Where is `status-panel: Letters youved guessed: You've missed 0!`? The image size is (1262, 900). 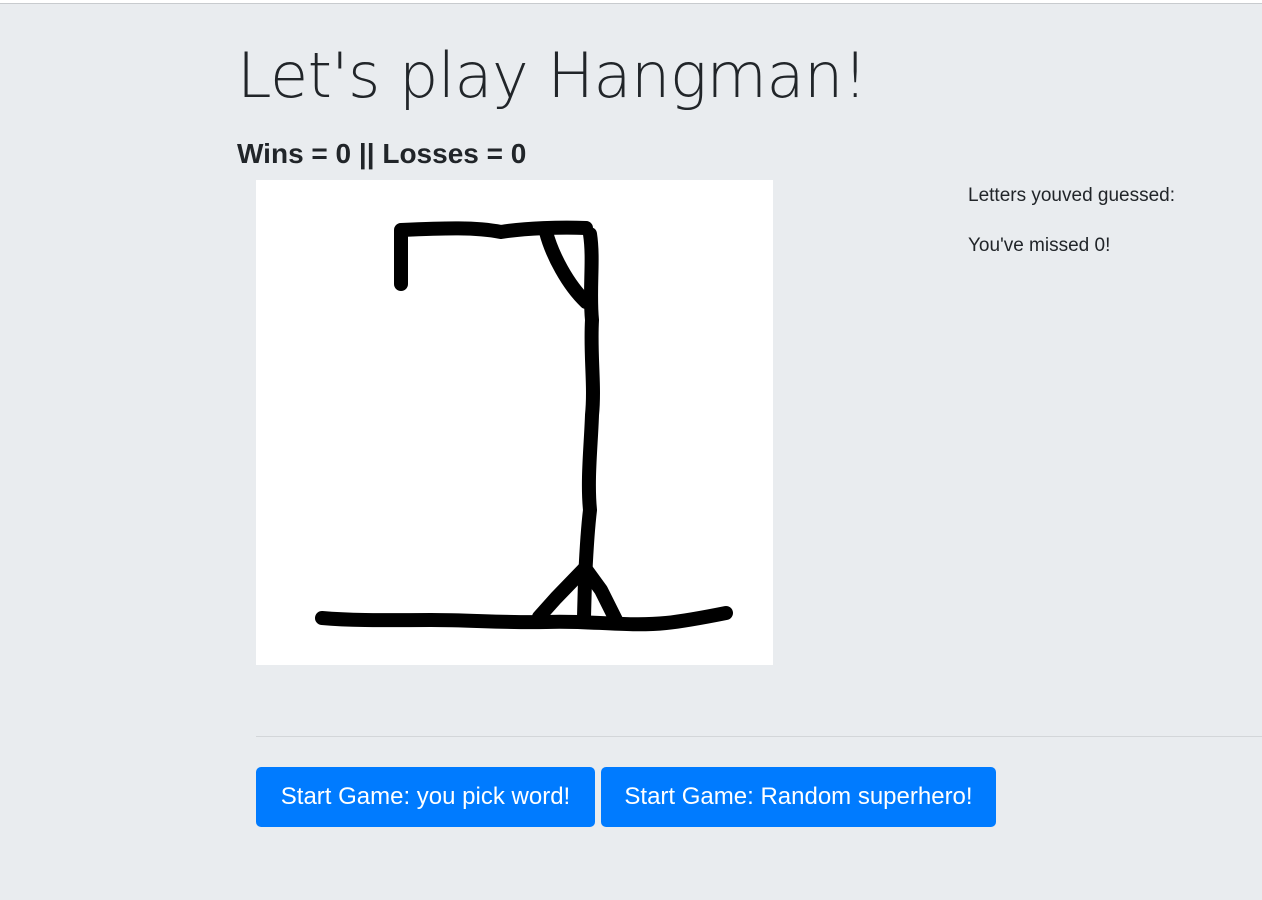 status-panel: Letters youved guessed: You've missed 0! is located at coordinates (1108, 221).